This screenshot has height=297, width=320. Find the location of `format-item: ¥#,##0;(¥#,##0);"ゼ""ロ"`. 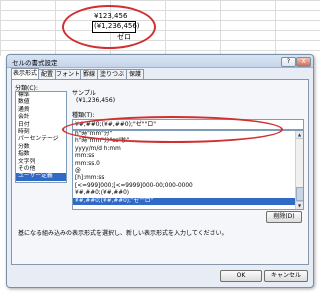

format-item: ¥#,##0;(¥#,##0);"ゼ""ロ" is located at coordinates (188, 201).